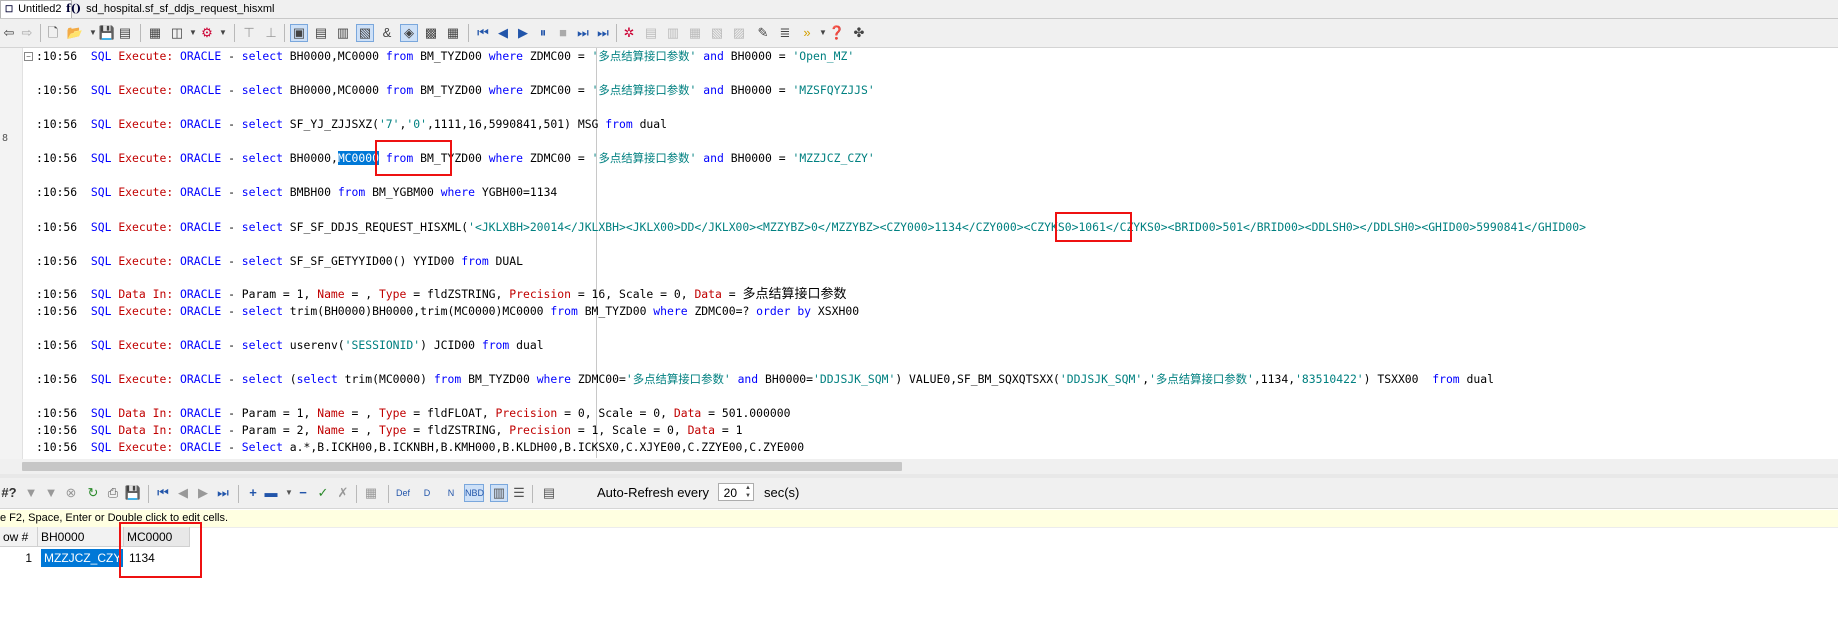 The height and width of the screenshot is (638, 1838). I want to click on disabled-tool-icon: ▨, so click(739, 33).